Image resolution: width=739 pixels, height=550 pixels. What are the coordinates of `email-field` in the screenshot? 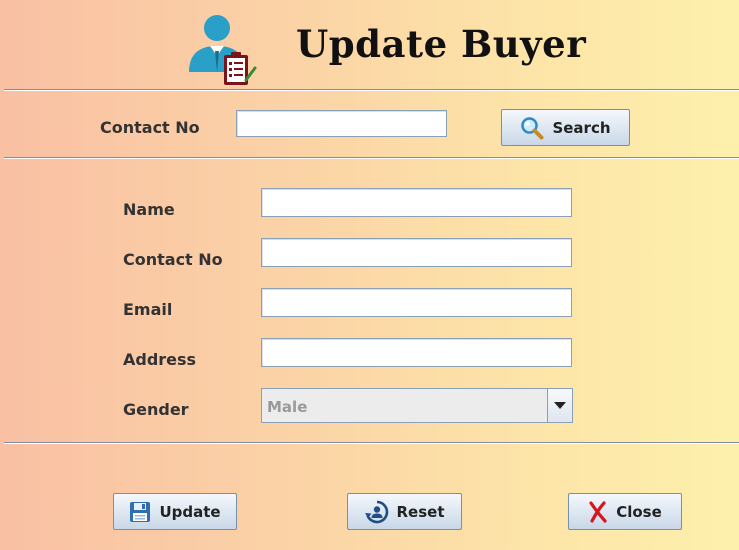 It's located at (416, 302).